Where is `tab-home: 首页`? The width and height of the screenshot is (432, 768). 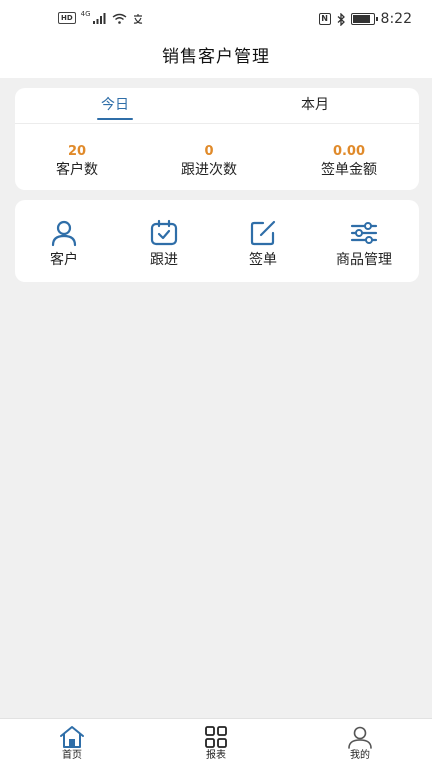 tab-home: 首页 is located at coordinates (72, 744).